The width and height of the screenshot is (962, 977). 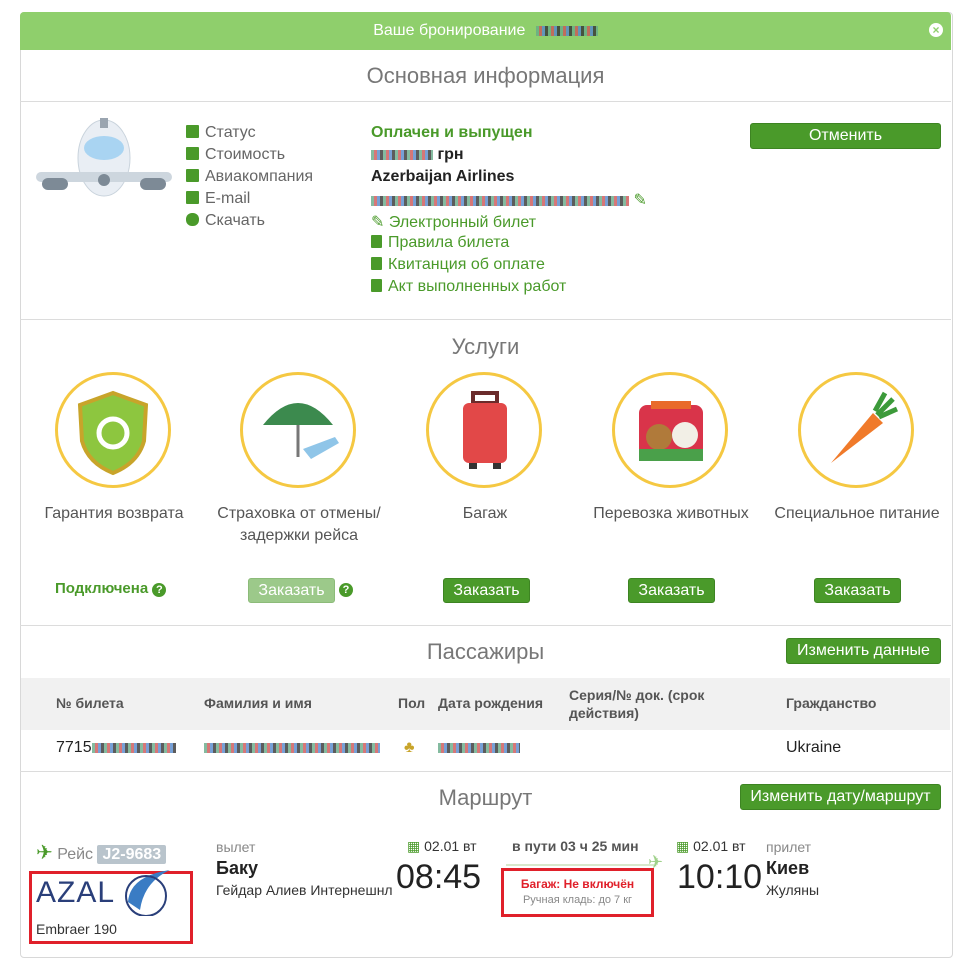 What do you see at coordinates (863, 651) in the screenshot?
I see `edit-passengers-button: Изменить данные` at bounding box center [863, 651].